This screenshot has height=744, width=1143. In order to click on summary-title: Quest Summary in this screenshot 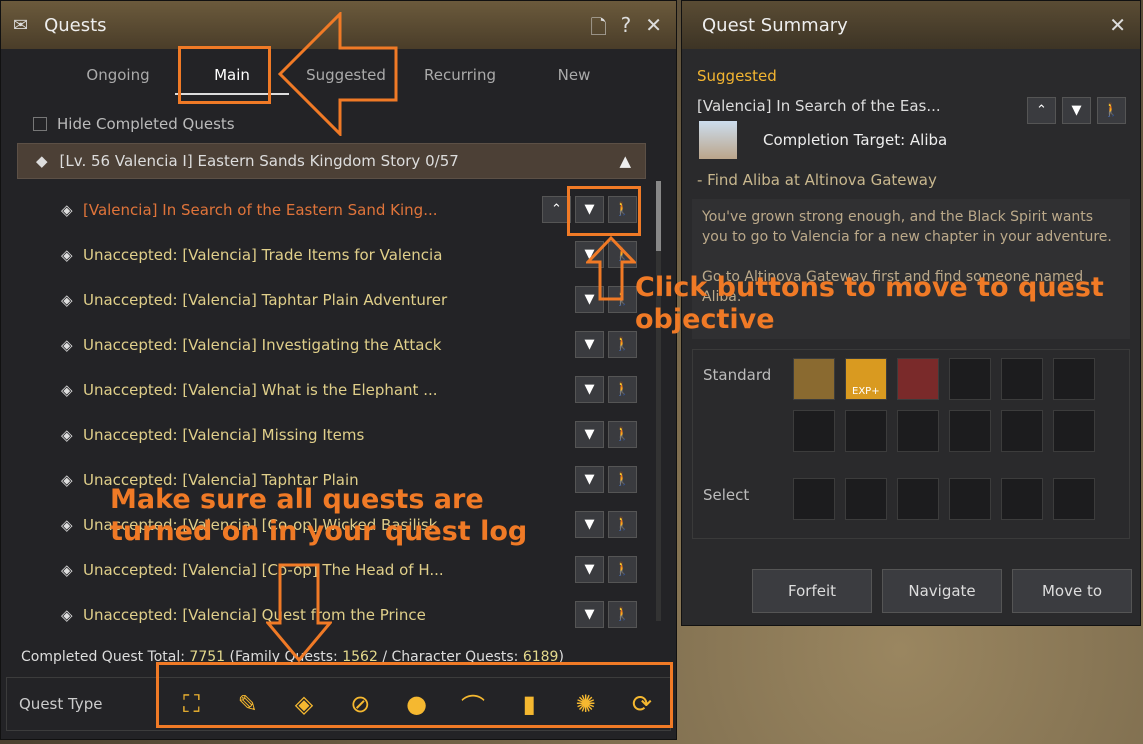, I will do `click(775, 25)`.